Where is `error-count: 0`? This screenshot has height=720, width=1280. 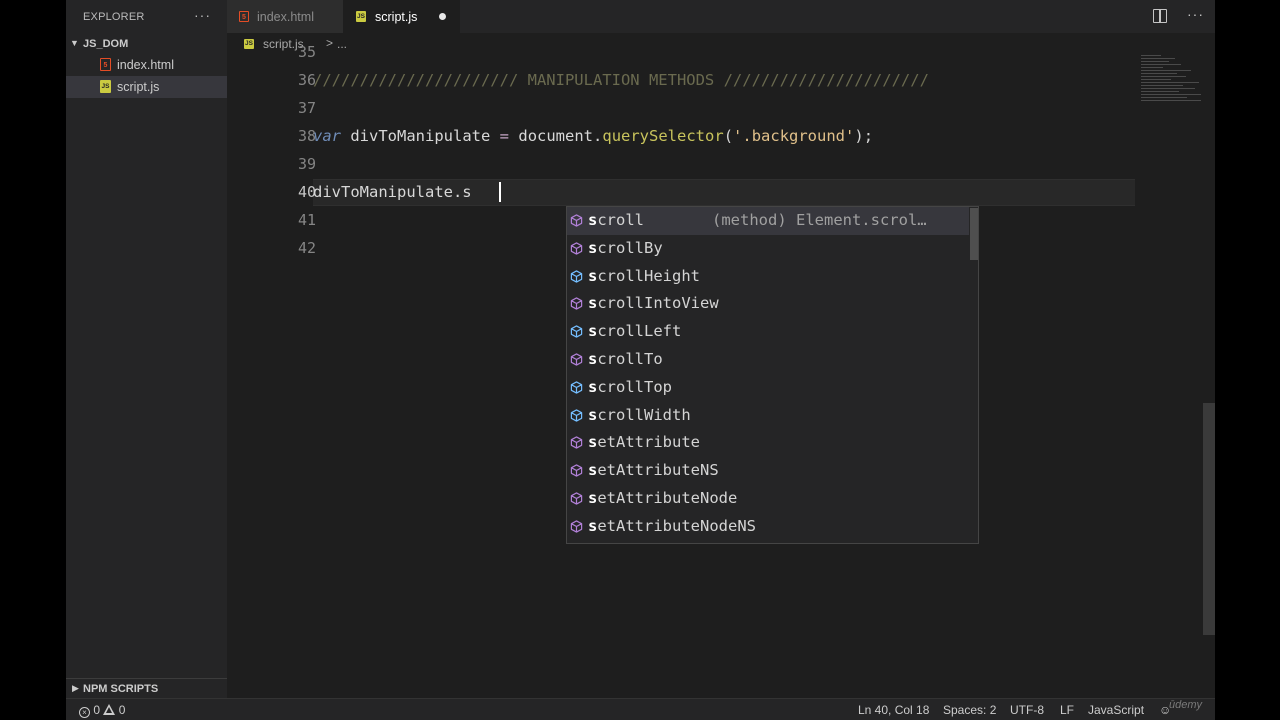
error-count: 0 is located at coordinates (97, 710).